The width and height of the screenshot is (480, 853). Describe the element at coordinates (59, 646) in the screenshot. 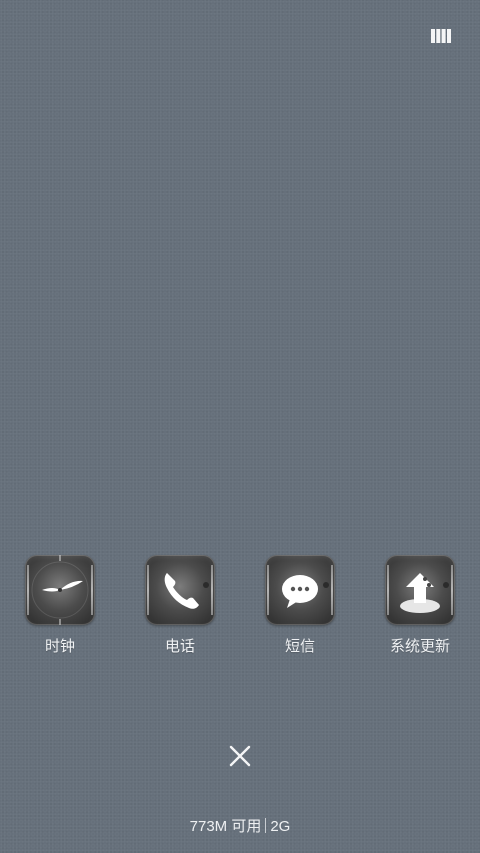

I see `app-label: 时钟` at that location.